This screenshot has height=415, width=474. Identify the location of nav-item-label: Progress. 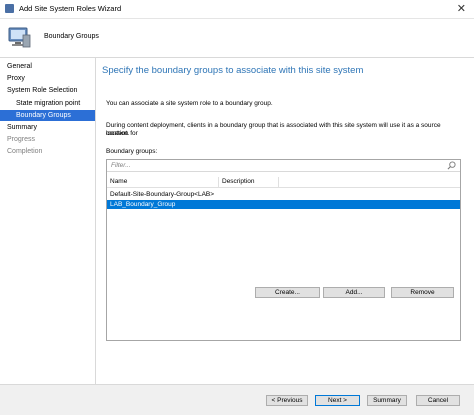
(21, 139).